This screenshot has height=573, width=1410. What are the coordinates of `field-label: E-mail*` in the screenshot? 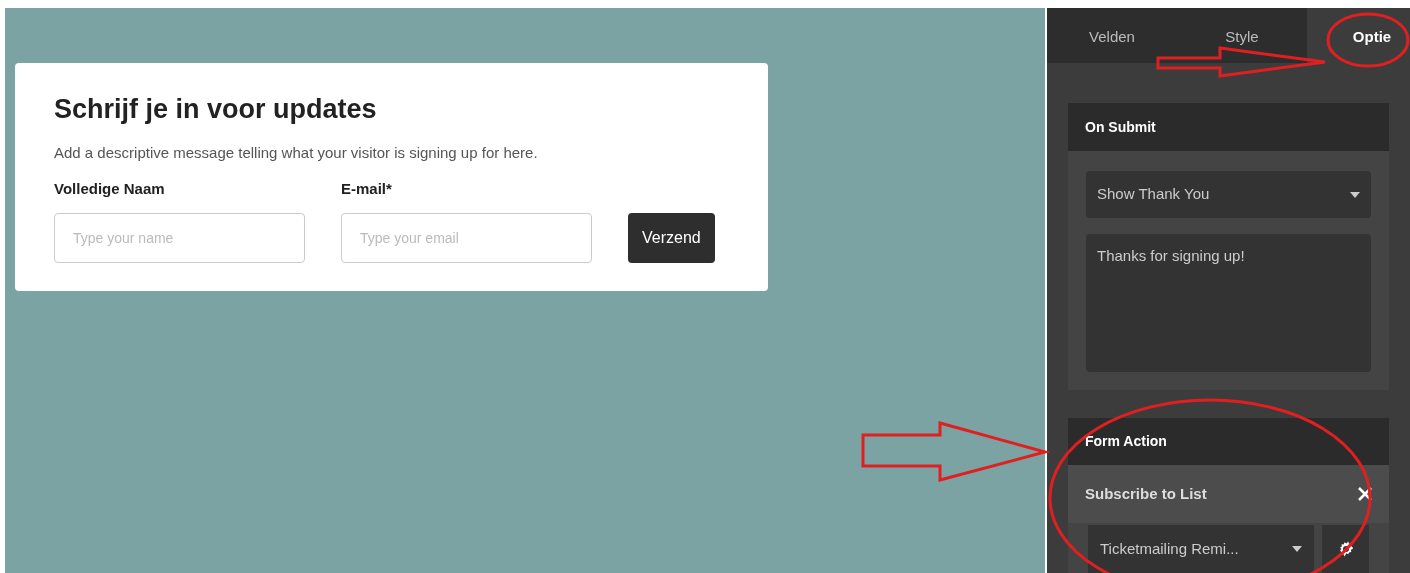 It's located at (367, 189).